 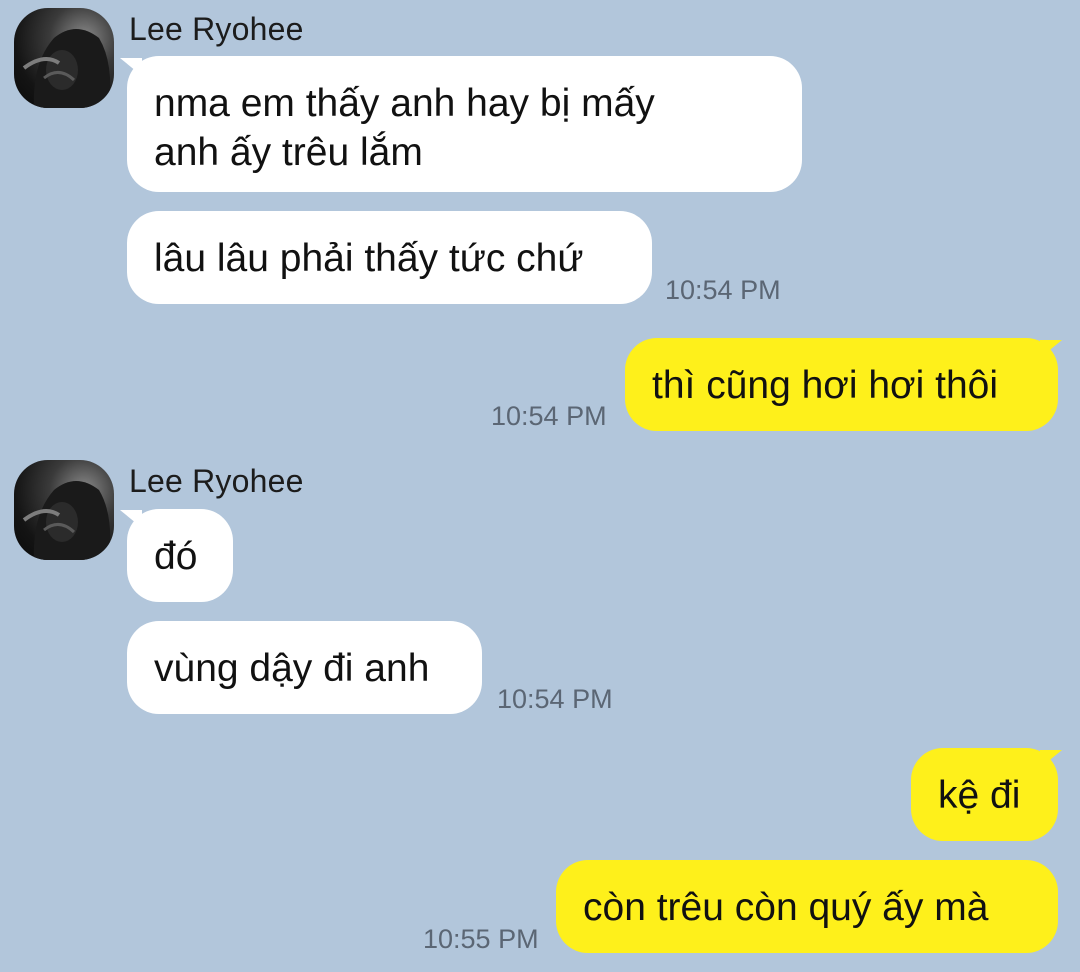 I want to click on message-bubble-incoming: đó, so click(x=180, y=555).